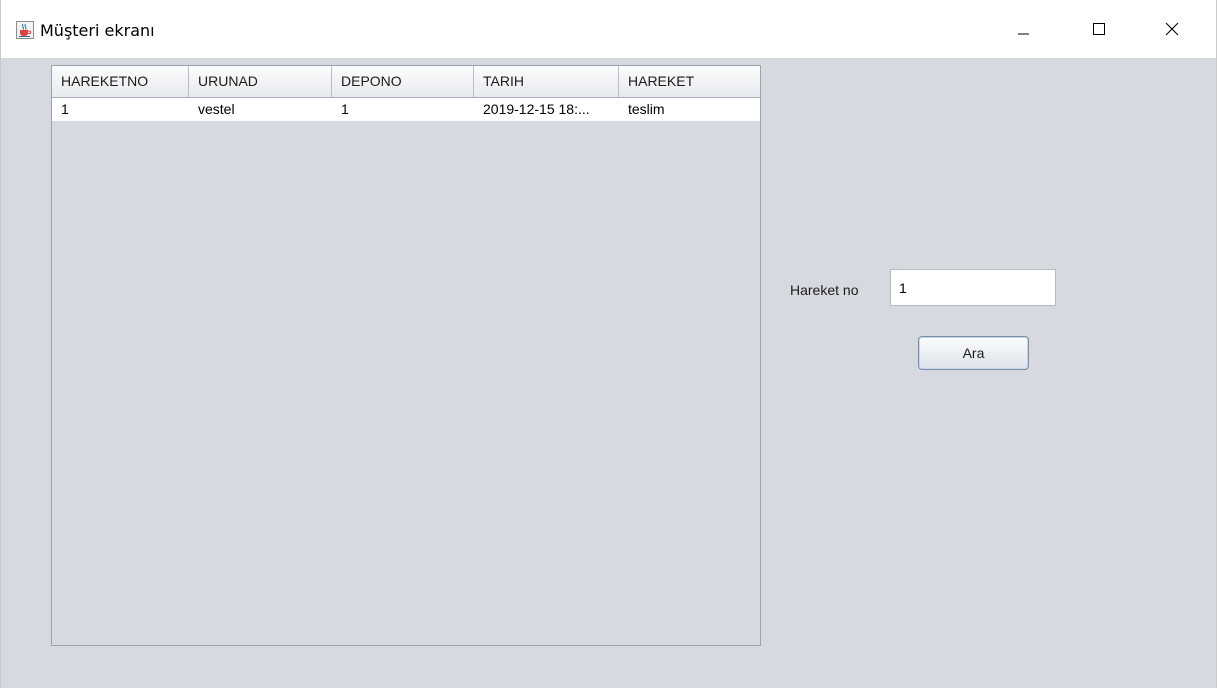 The height and width of the screenshot is (688, 1217). I want to click on column-header-hareket: HAREKET, so click(689, 81).